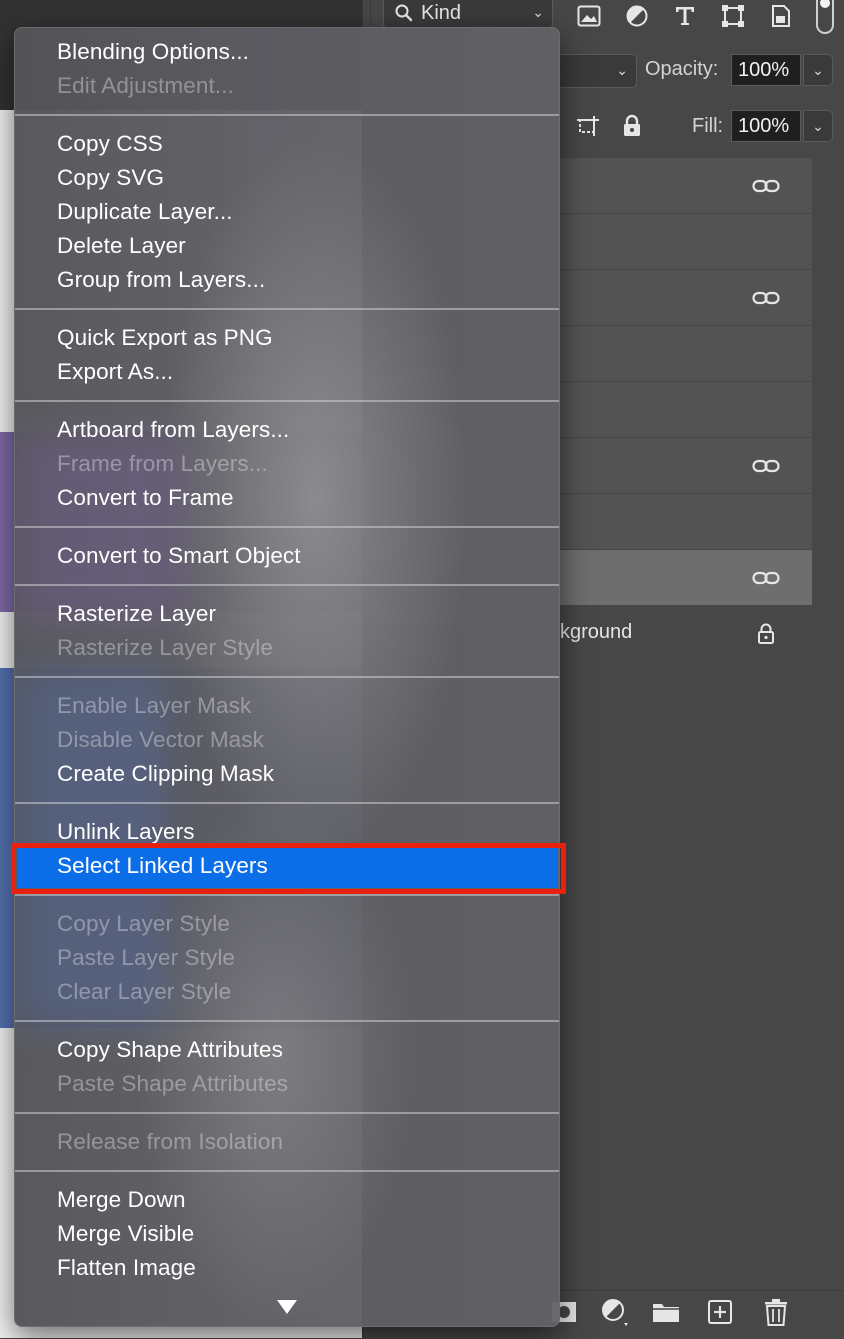 The image size is (844, 1339). Describe the element at coordinates (685, 16) in the screenshot. I see `type-layer-filter-icon` at that location.